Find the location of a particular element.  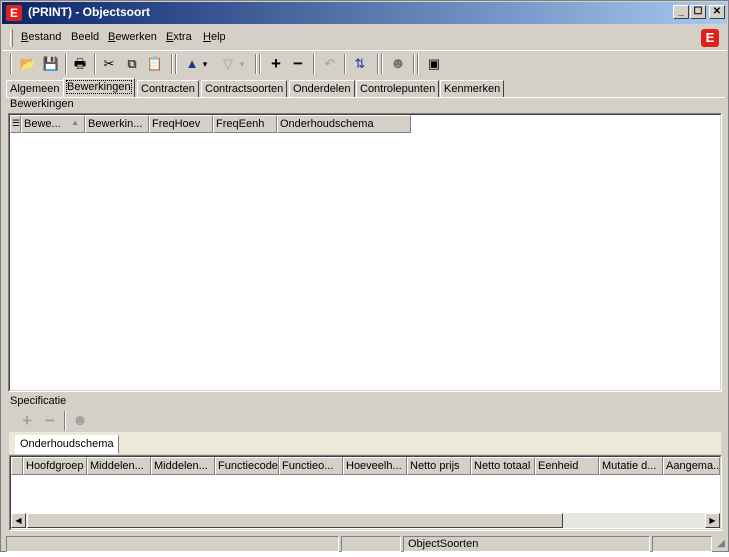

grid-row-selector-icon: ☰ is located at coordinates (15, 124).